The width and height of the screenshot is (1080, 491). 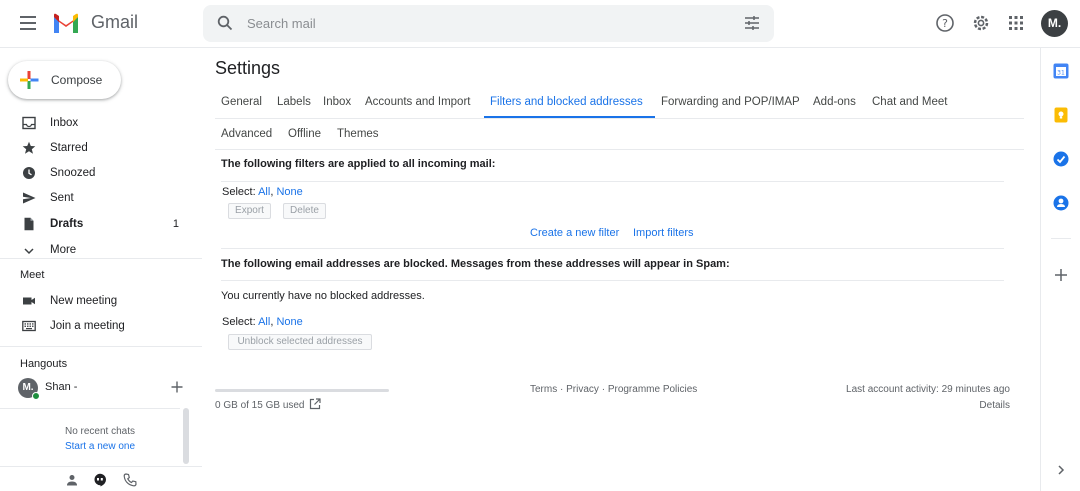 I want to click on gear-icon, so click(x=981, y=23).